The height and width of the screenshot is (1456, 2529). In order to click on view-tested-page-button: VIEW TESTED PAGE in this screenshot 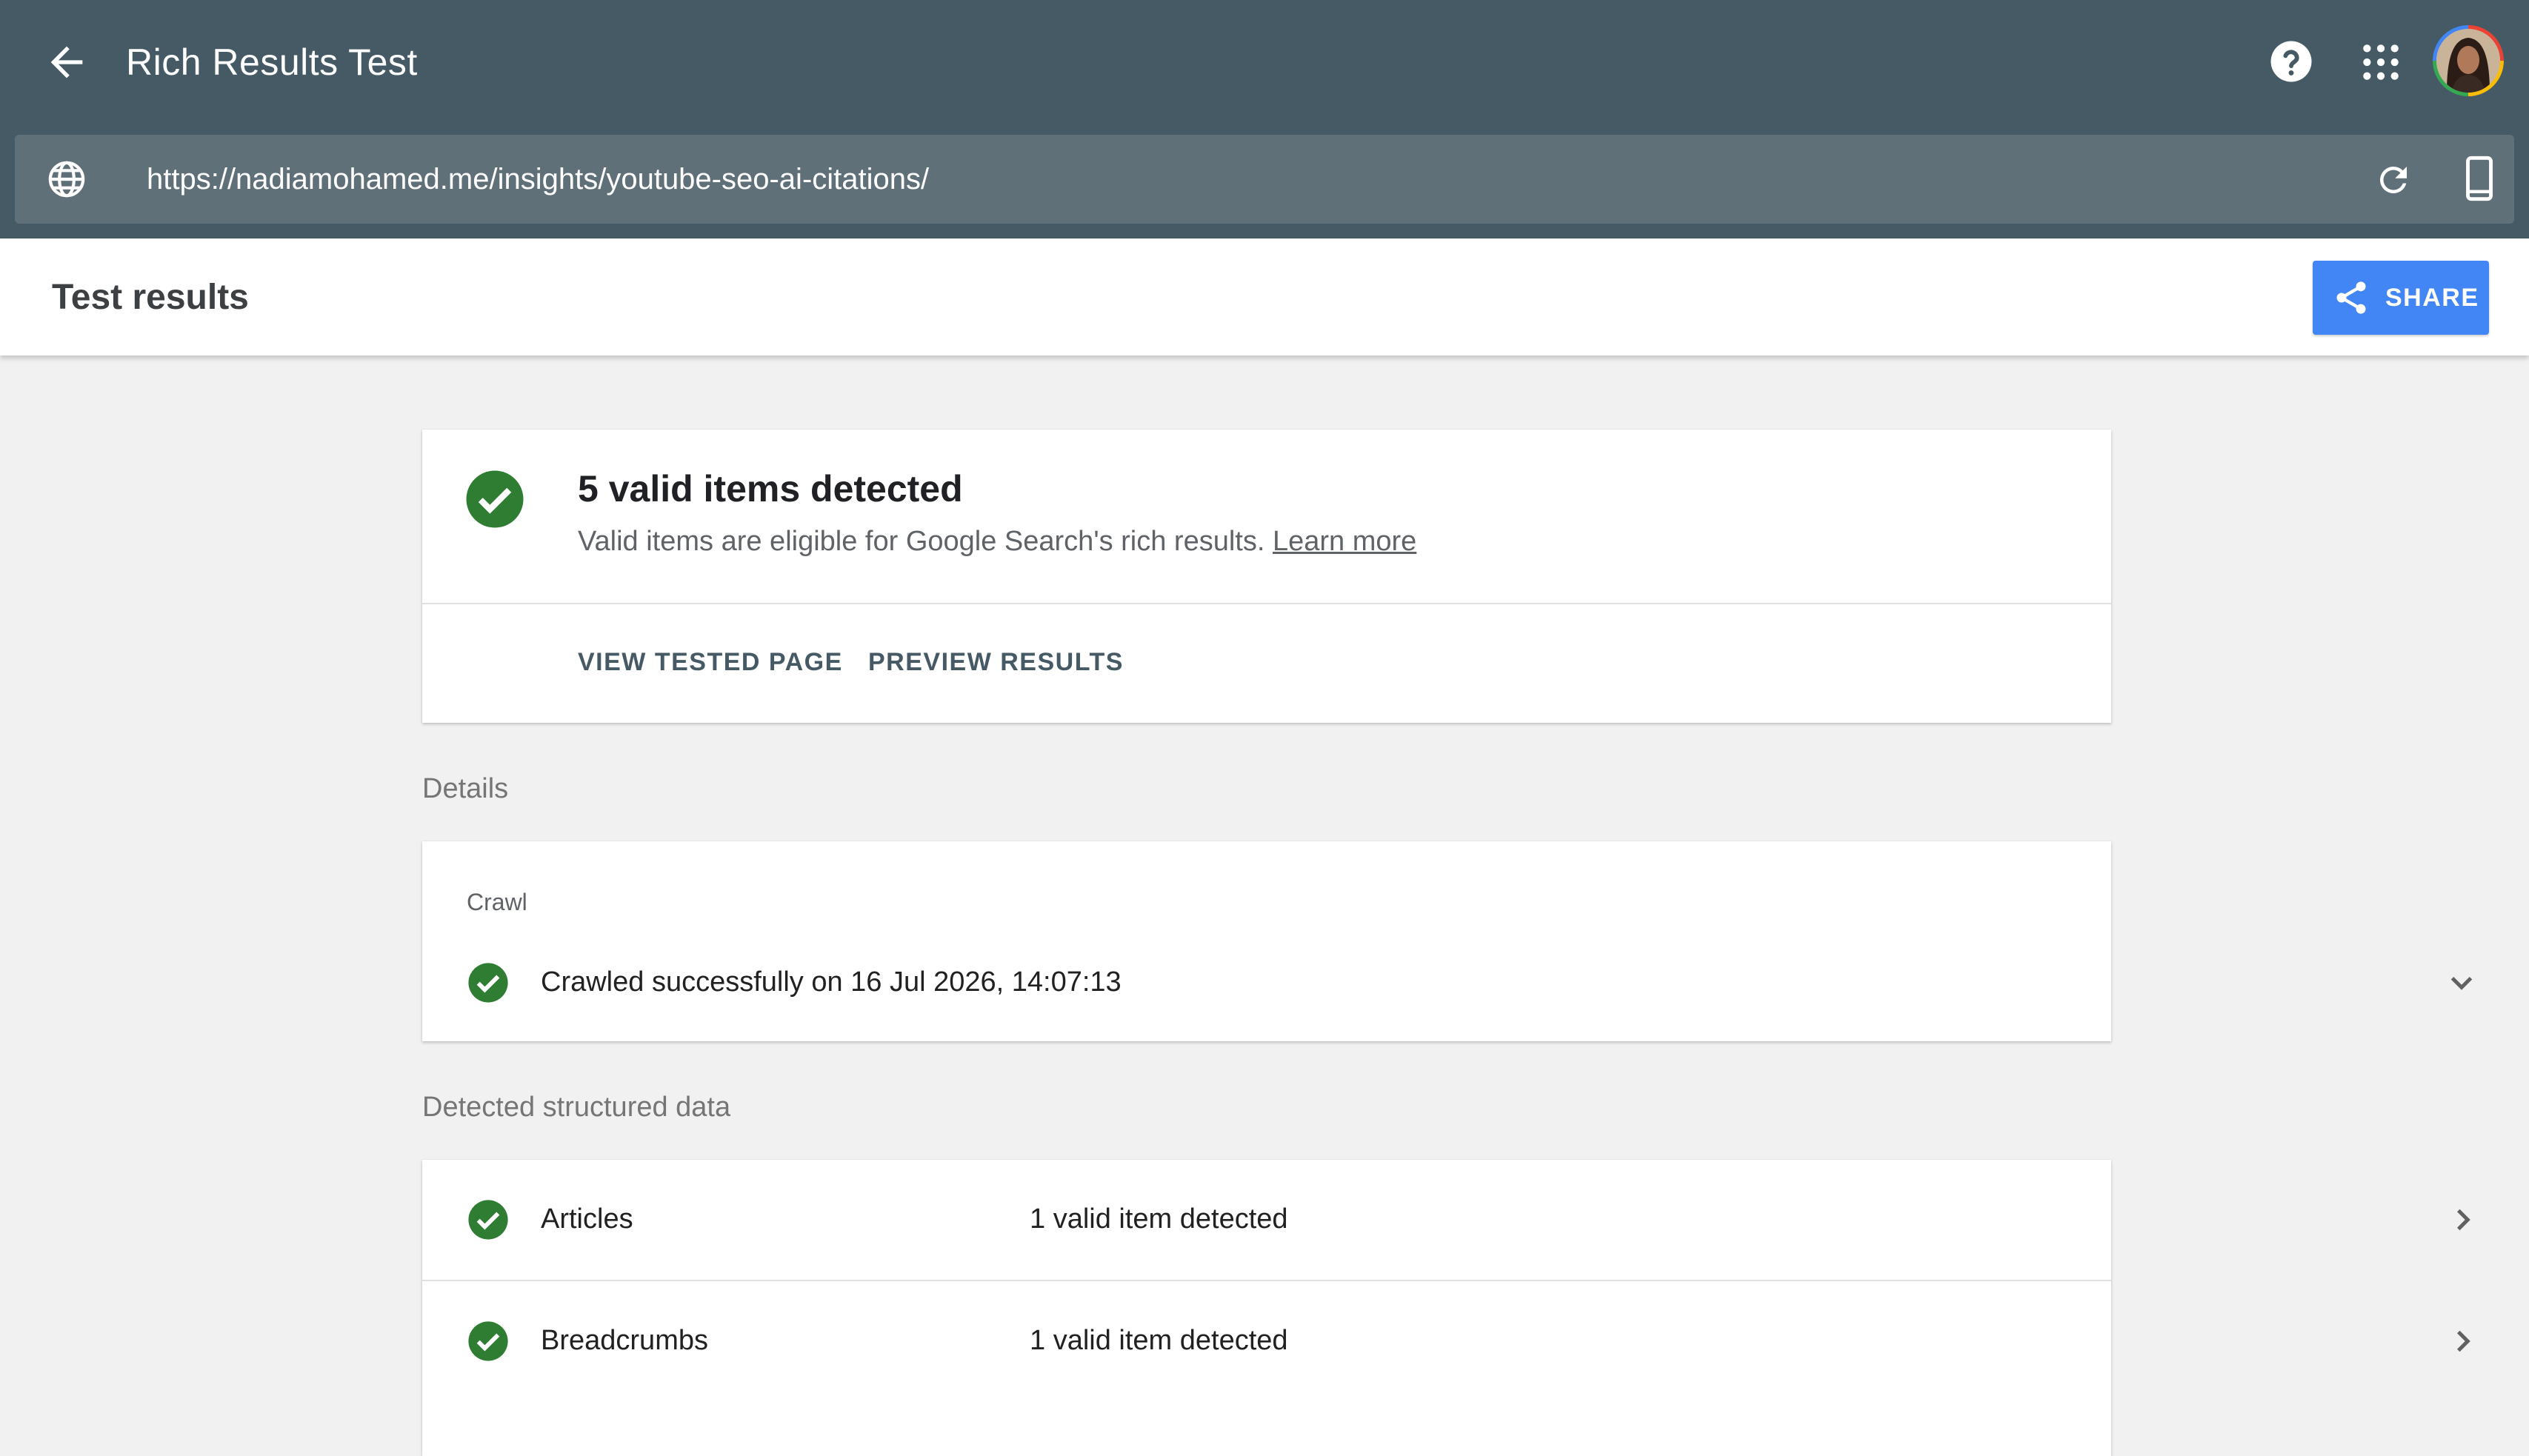, I will do `click(711, 662)`.